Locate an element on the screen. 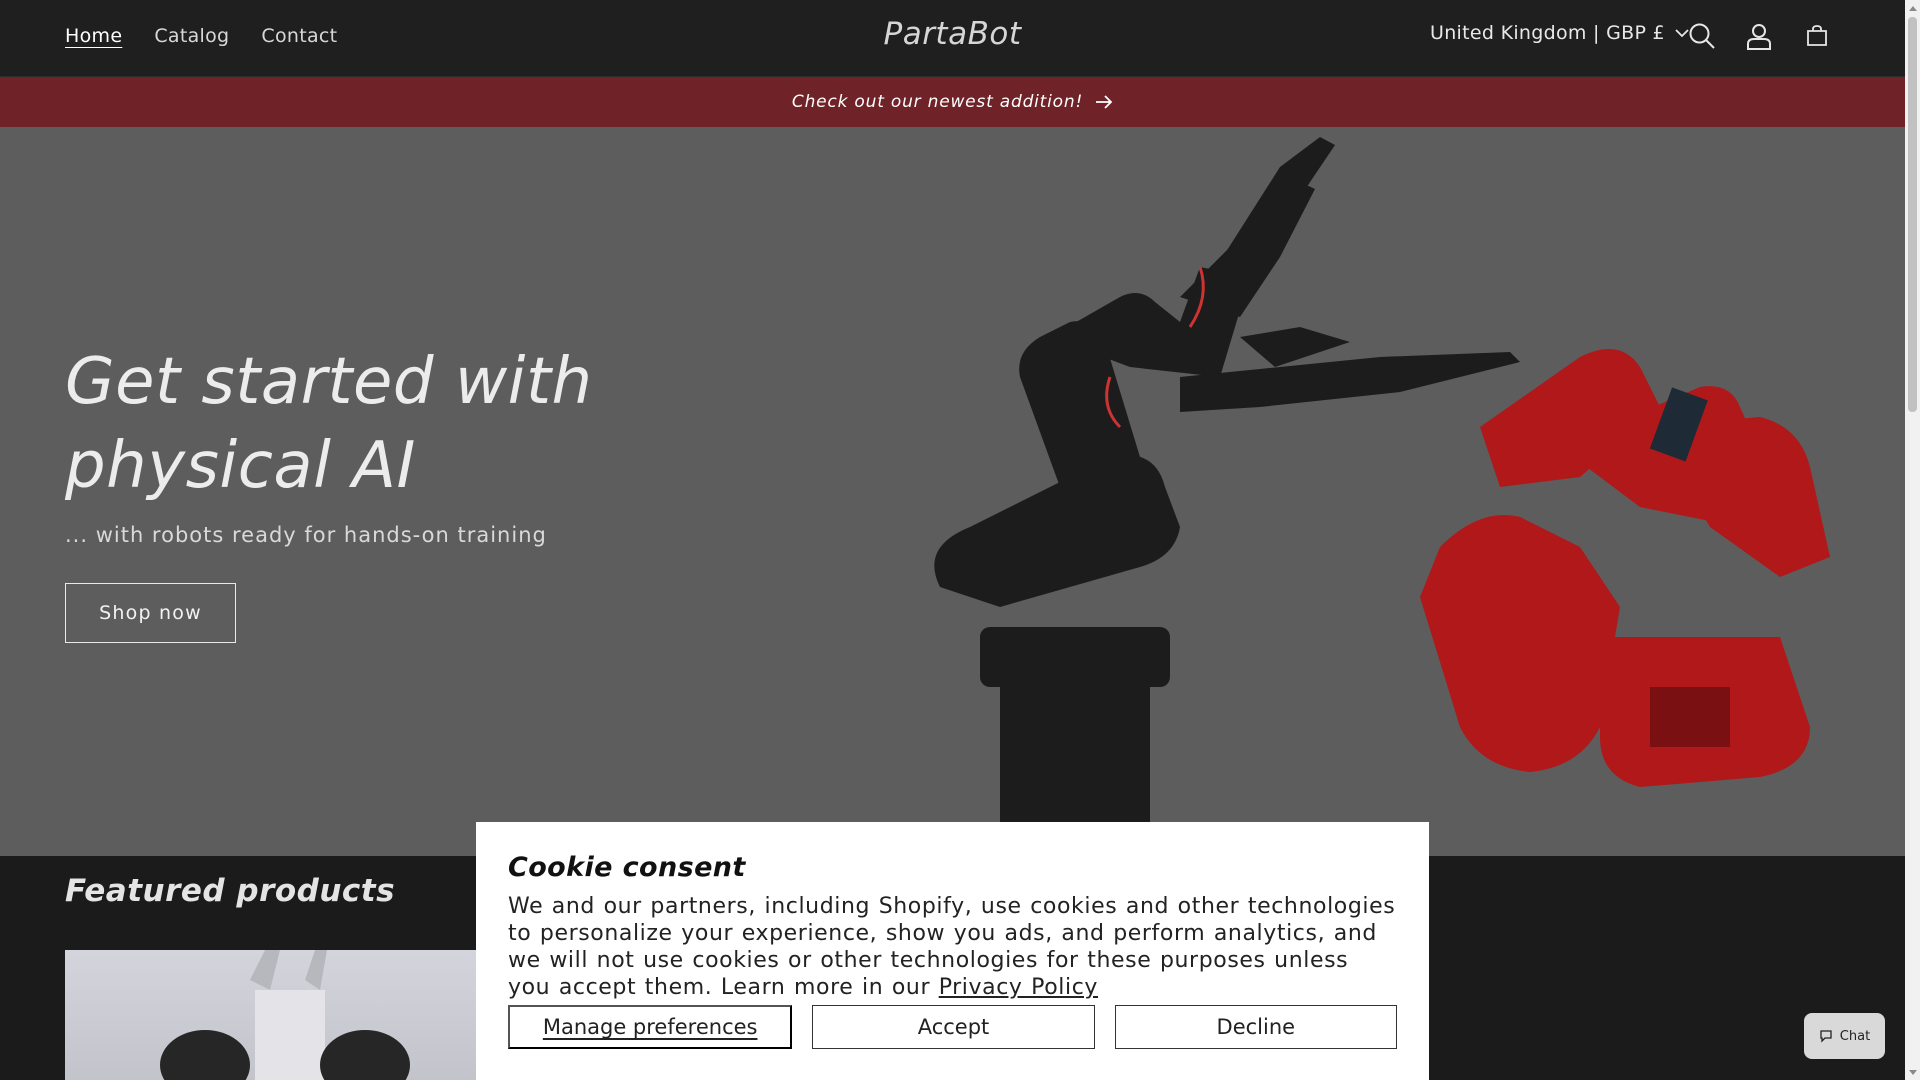  cart-button is located at coordinates (1817, 36).